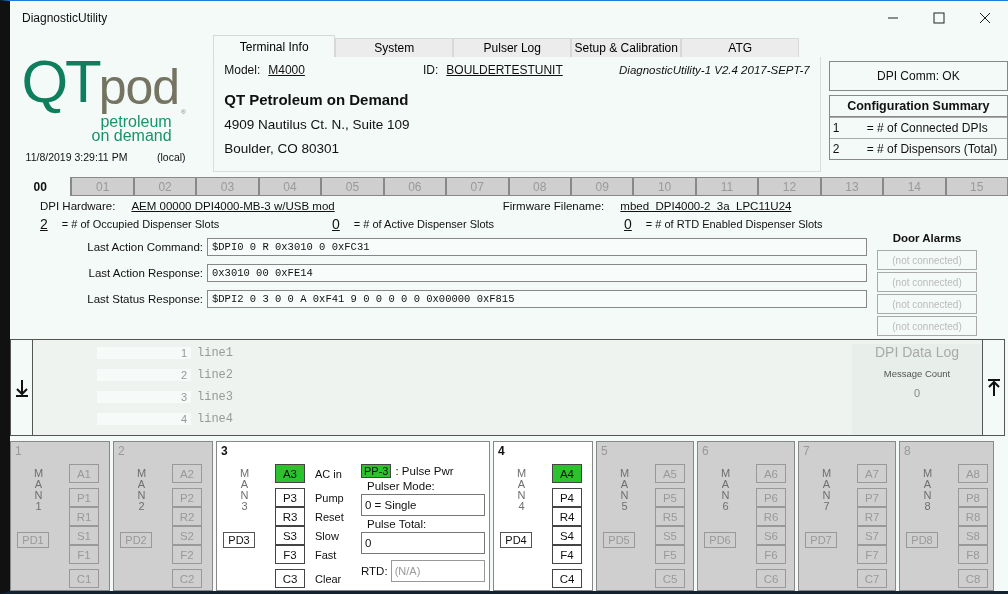  Describe the element at coordinates (145, 273) in the screenshot. I see `message-label: Last Action Response:` at that location.